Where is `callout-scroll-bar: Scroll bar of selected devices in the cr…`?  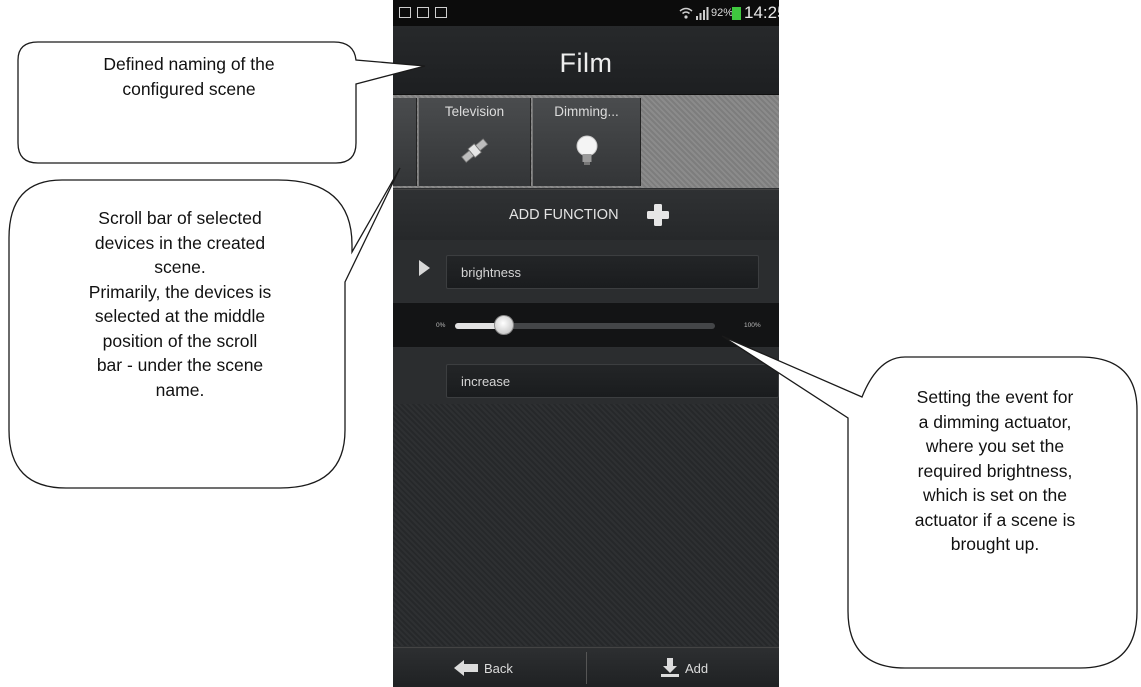 callout-scroll-bar: Scroll bar of selected devices in the cr… is located at coordinates (180, 304).